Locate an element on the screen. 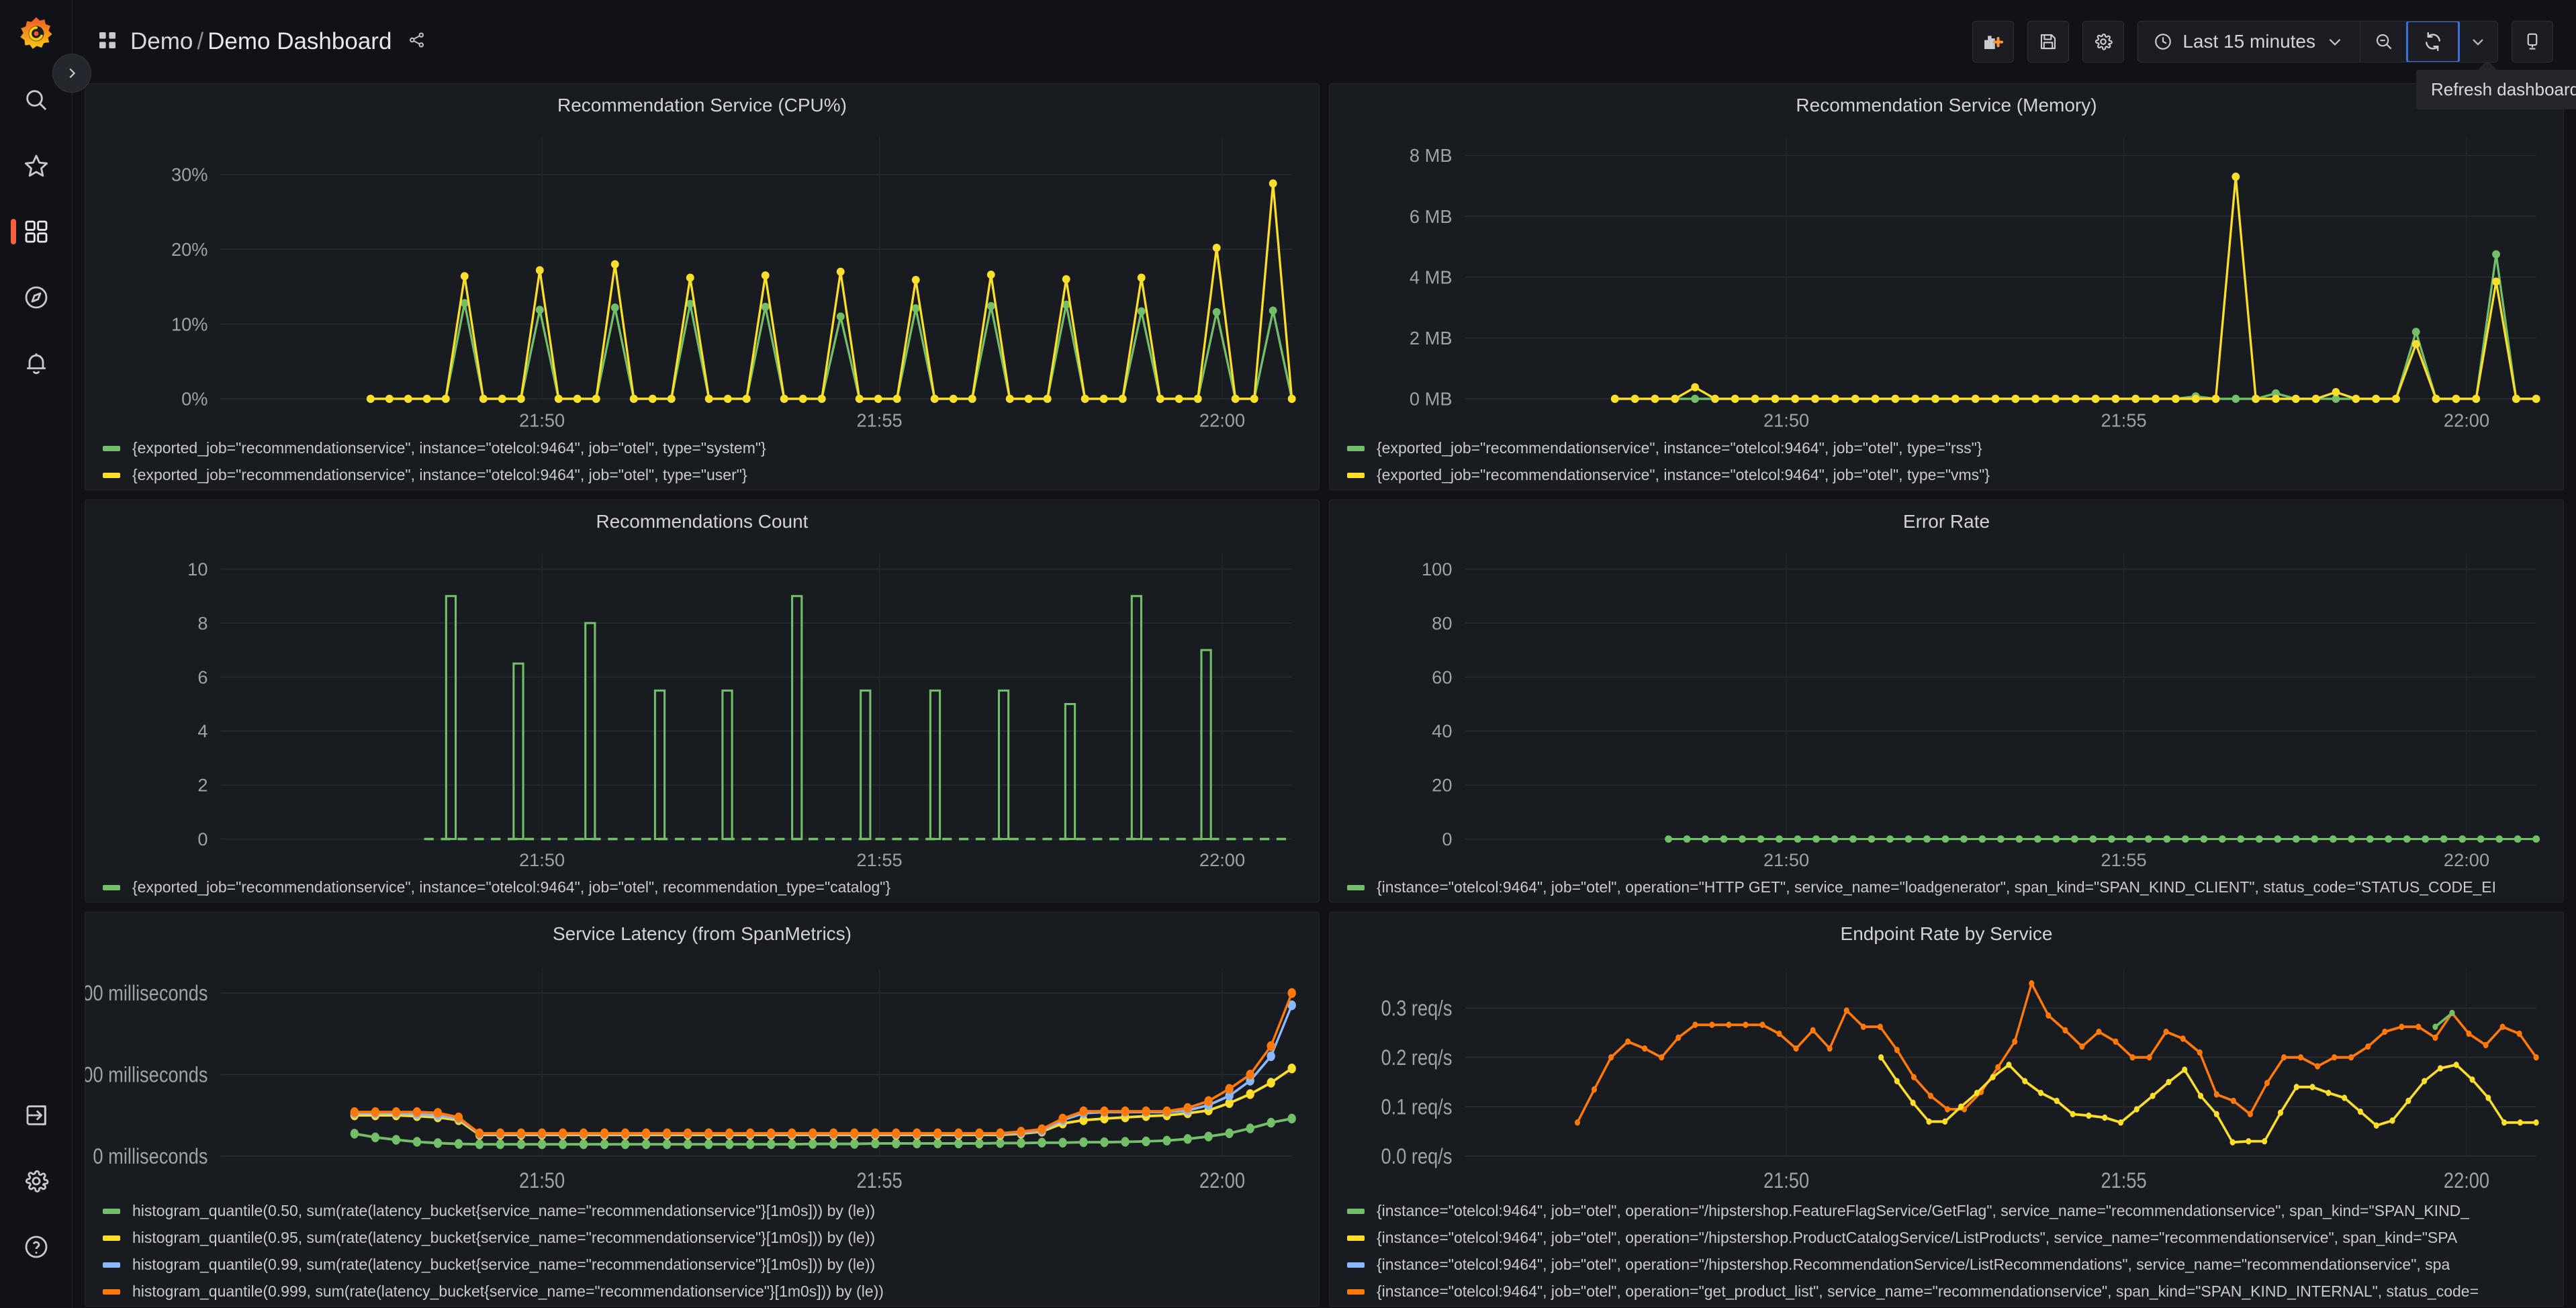  svg-text: 0.2 req/s is located at coordinates (1417, 1058).